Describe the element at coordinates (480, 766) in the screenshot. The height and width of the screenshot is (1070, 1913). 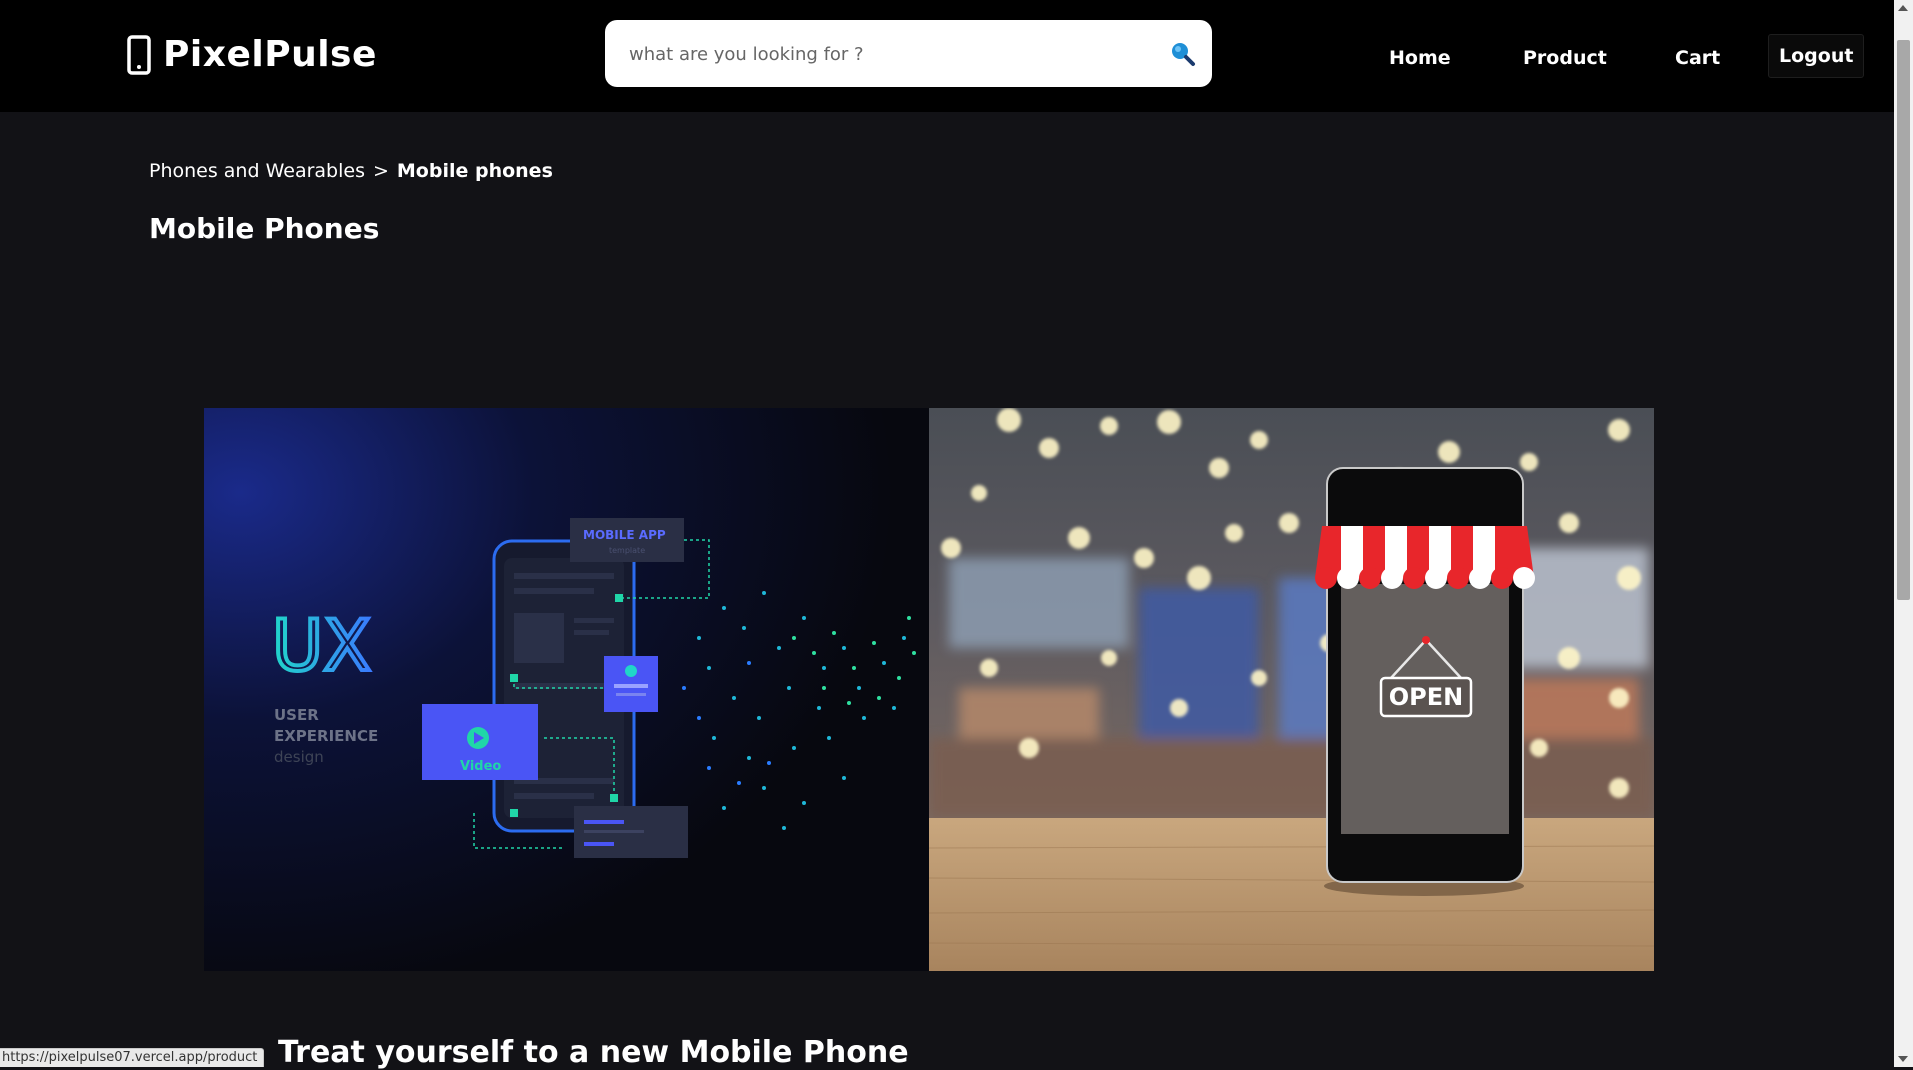
I see `video-card-label: Video` at that location.